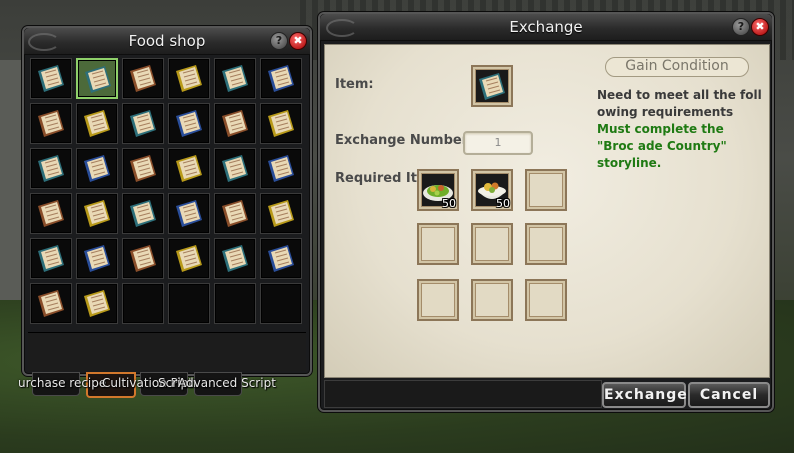  What do you see at coordinates (729, 395) in the screenshot?
I see `cancel-button: Cancel` at bounding box center [729, 395].